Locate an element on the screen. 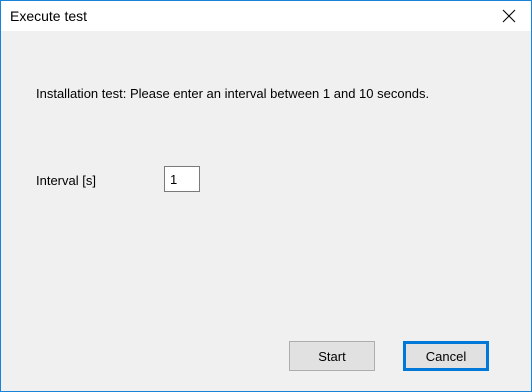  interval-input is located at coordinates (182, 179).